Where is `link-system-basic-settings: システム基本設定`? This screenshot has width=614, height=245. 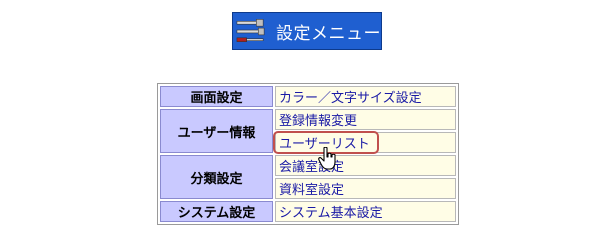
link-system-basic-settings: システム基本設定 is located at coordinates (365, 211).